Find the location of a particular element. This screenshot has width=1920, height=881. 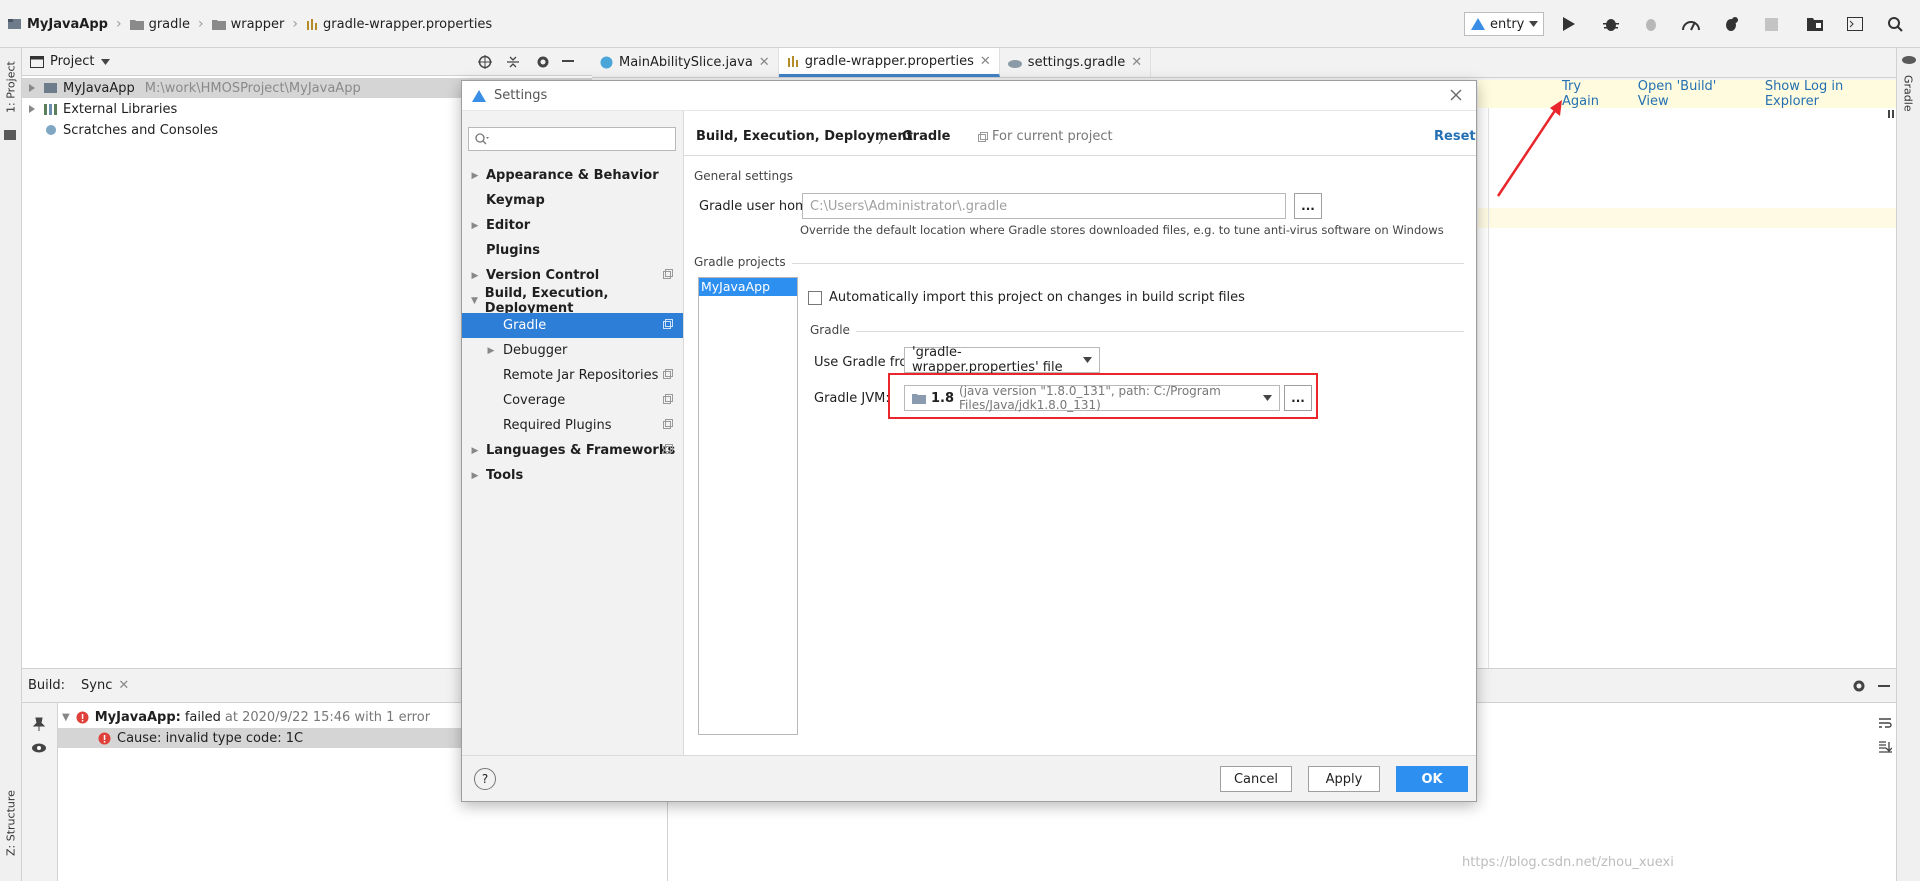

pin-icon is located at coordinates (39, 724).